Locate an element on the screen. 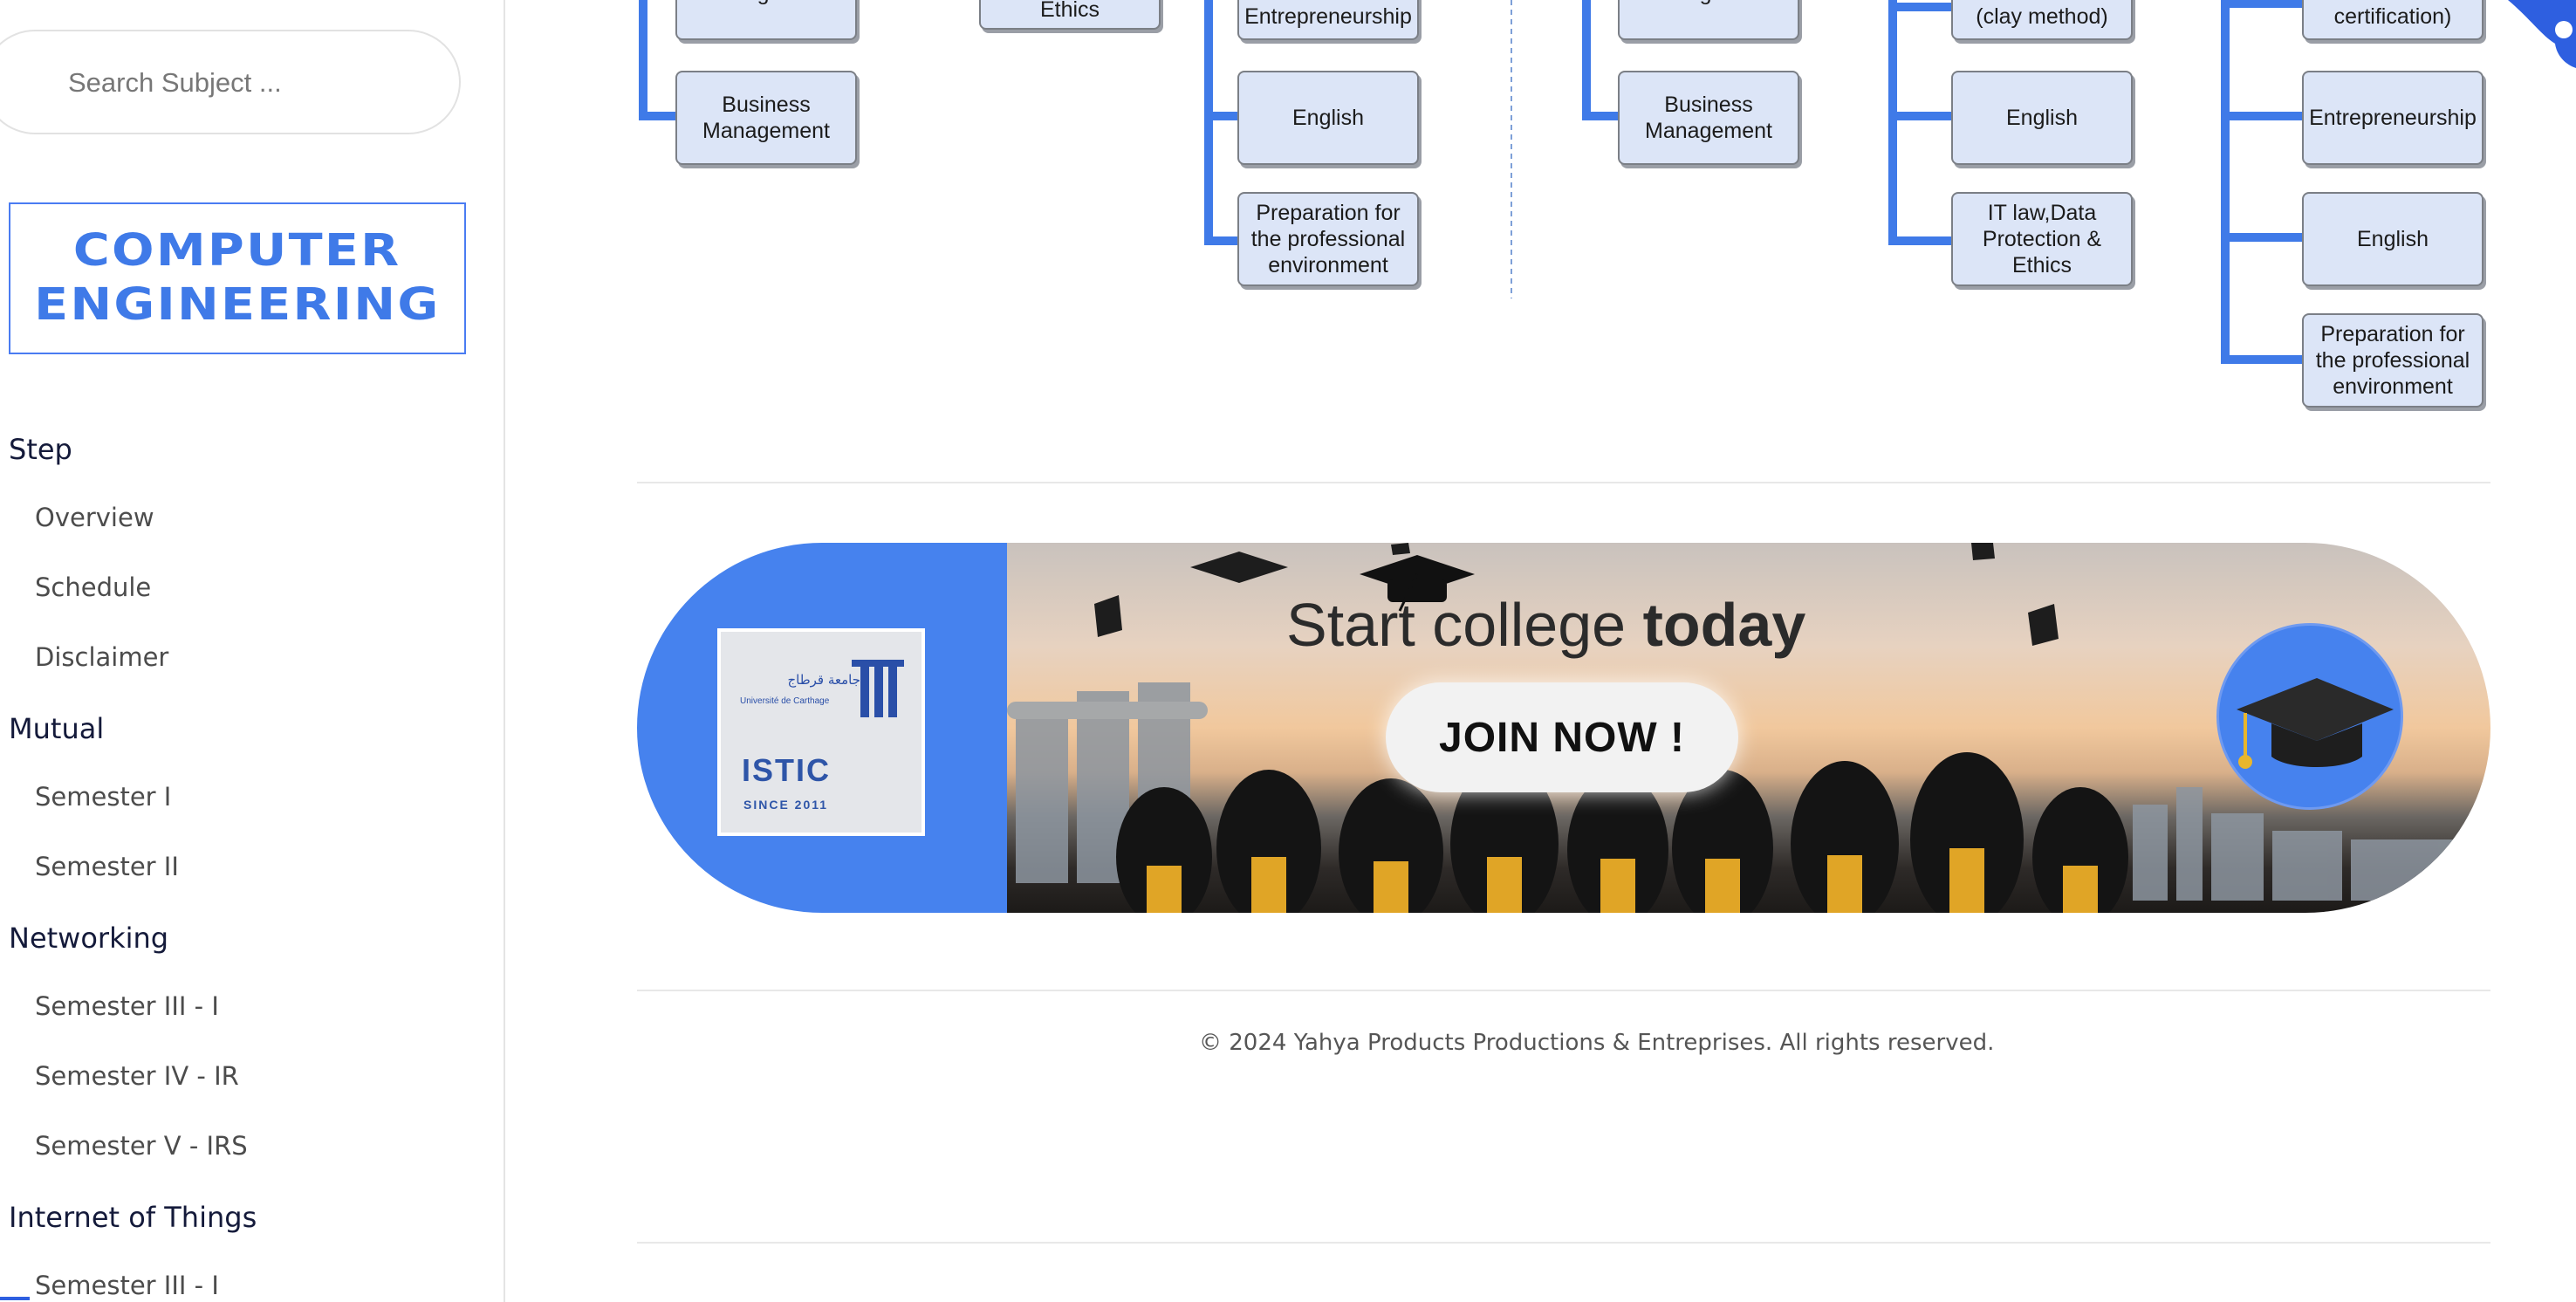 This screenshot has height=1302, width=2576. course-box-certification: certification) is located at coordinates (2393, 20).